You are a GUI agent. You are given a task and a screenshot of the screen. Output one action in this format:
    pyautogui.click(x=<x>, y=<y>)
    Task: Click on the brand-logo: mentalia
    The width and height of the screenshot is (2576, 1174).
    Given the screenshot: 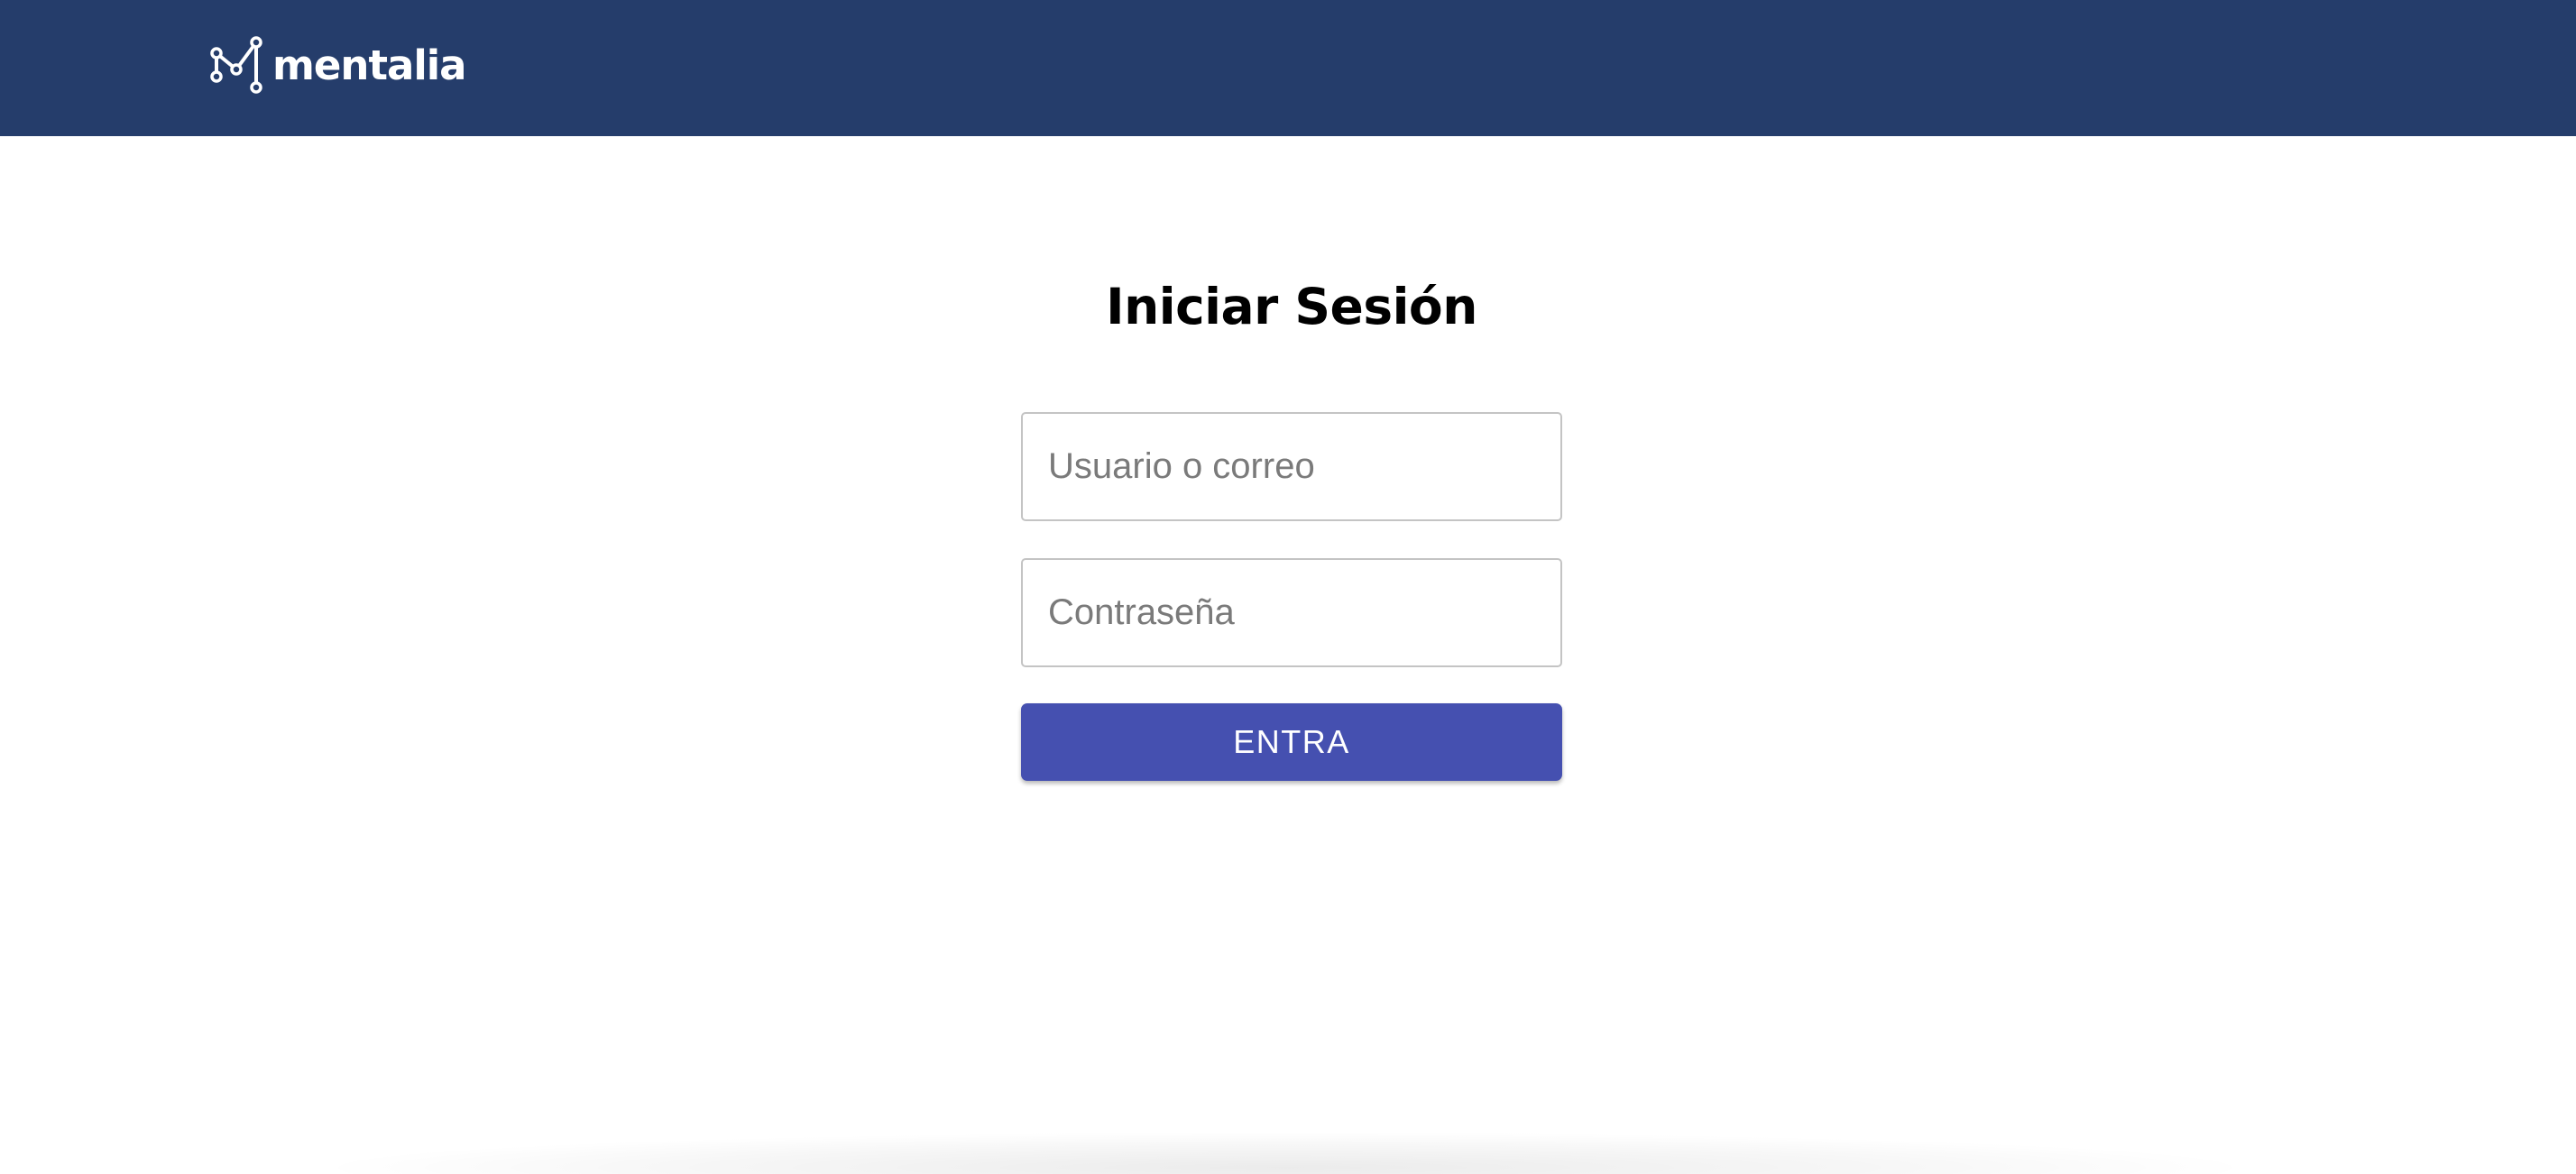 What is the action you would take?
    pyautogui.click(x=338, y=65)
    